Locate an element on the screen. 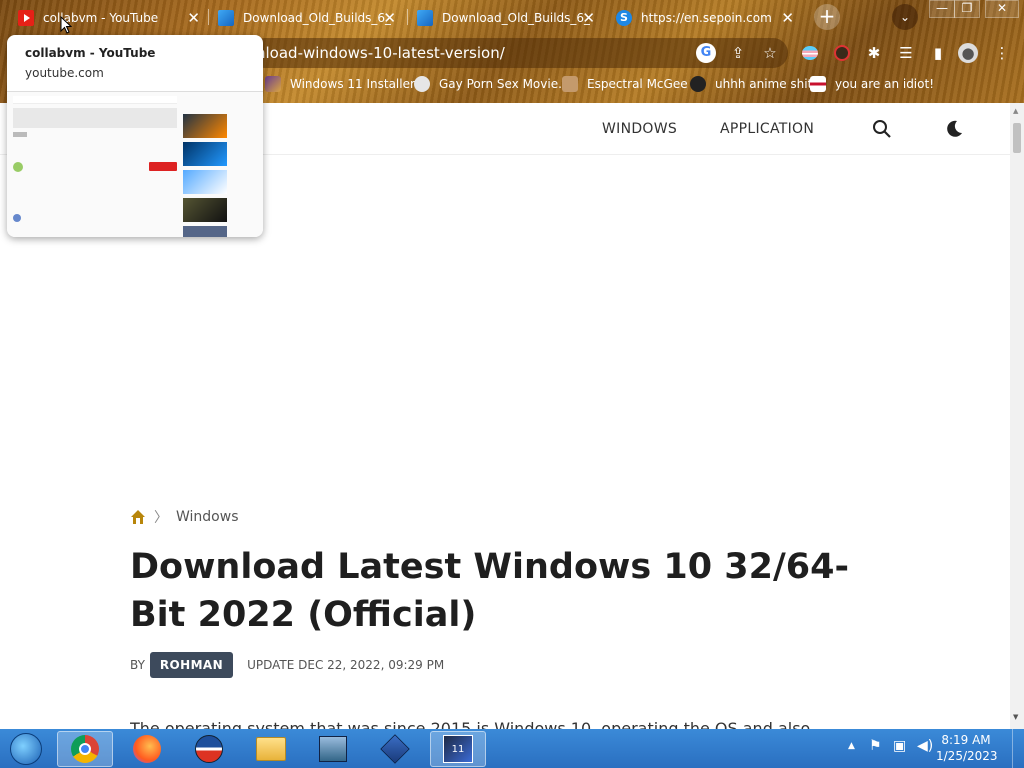 Image resolution: width=1024 pixels, height=768 pixels. minimize-button: — is located at coordinates (942, 9).